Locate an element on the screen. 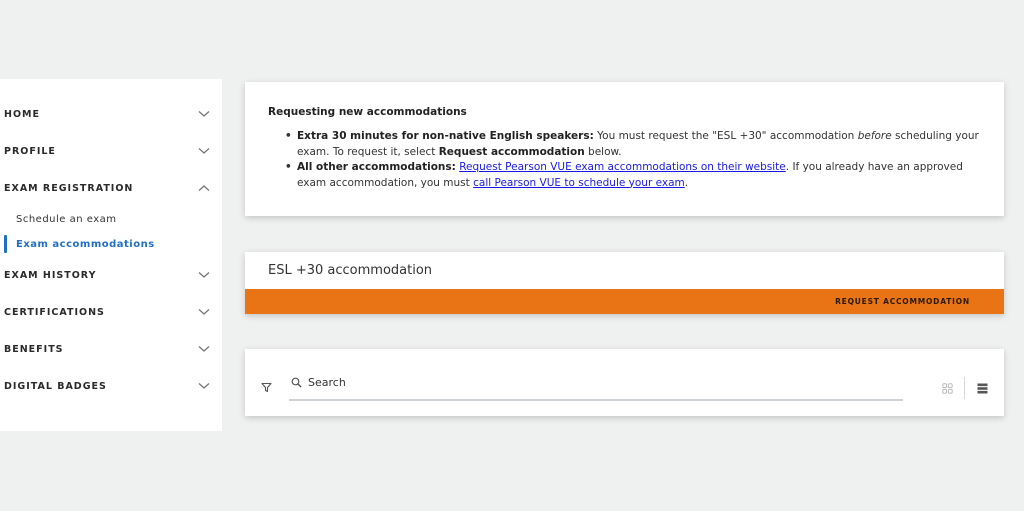 The width and height of the screenshot is (1024, 511). info-card-title: Requesting new accommodations is located at coordinates (367, 112).